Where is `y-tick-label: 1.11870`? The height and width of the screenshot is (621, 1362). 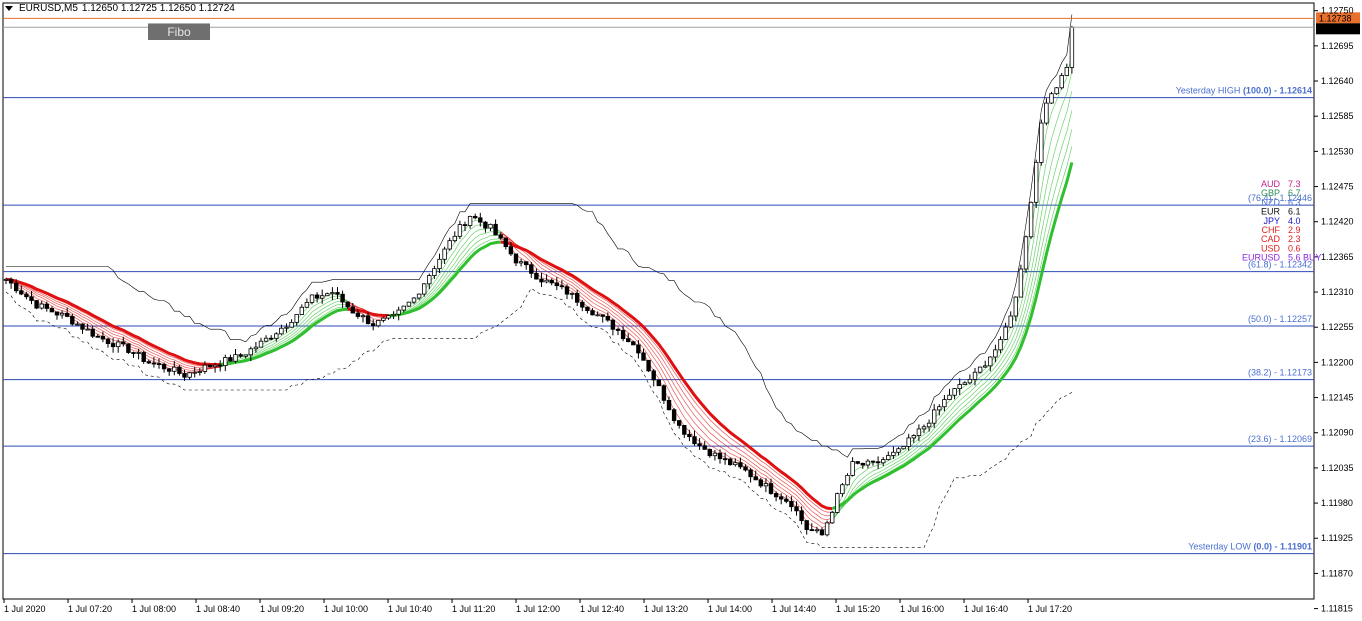 y-tick-label: 1.11870 is located at coordinates (1337, 573).